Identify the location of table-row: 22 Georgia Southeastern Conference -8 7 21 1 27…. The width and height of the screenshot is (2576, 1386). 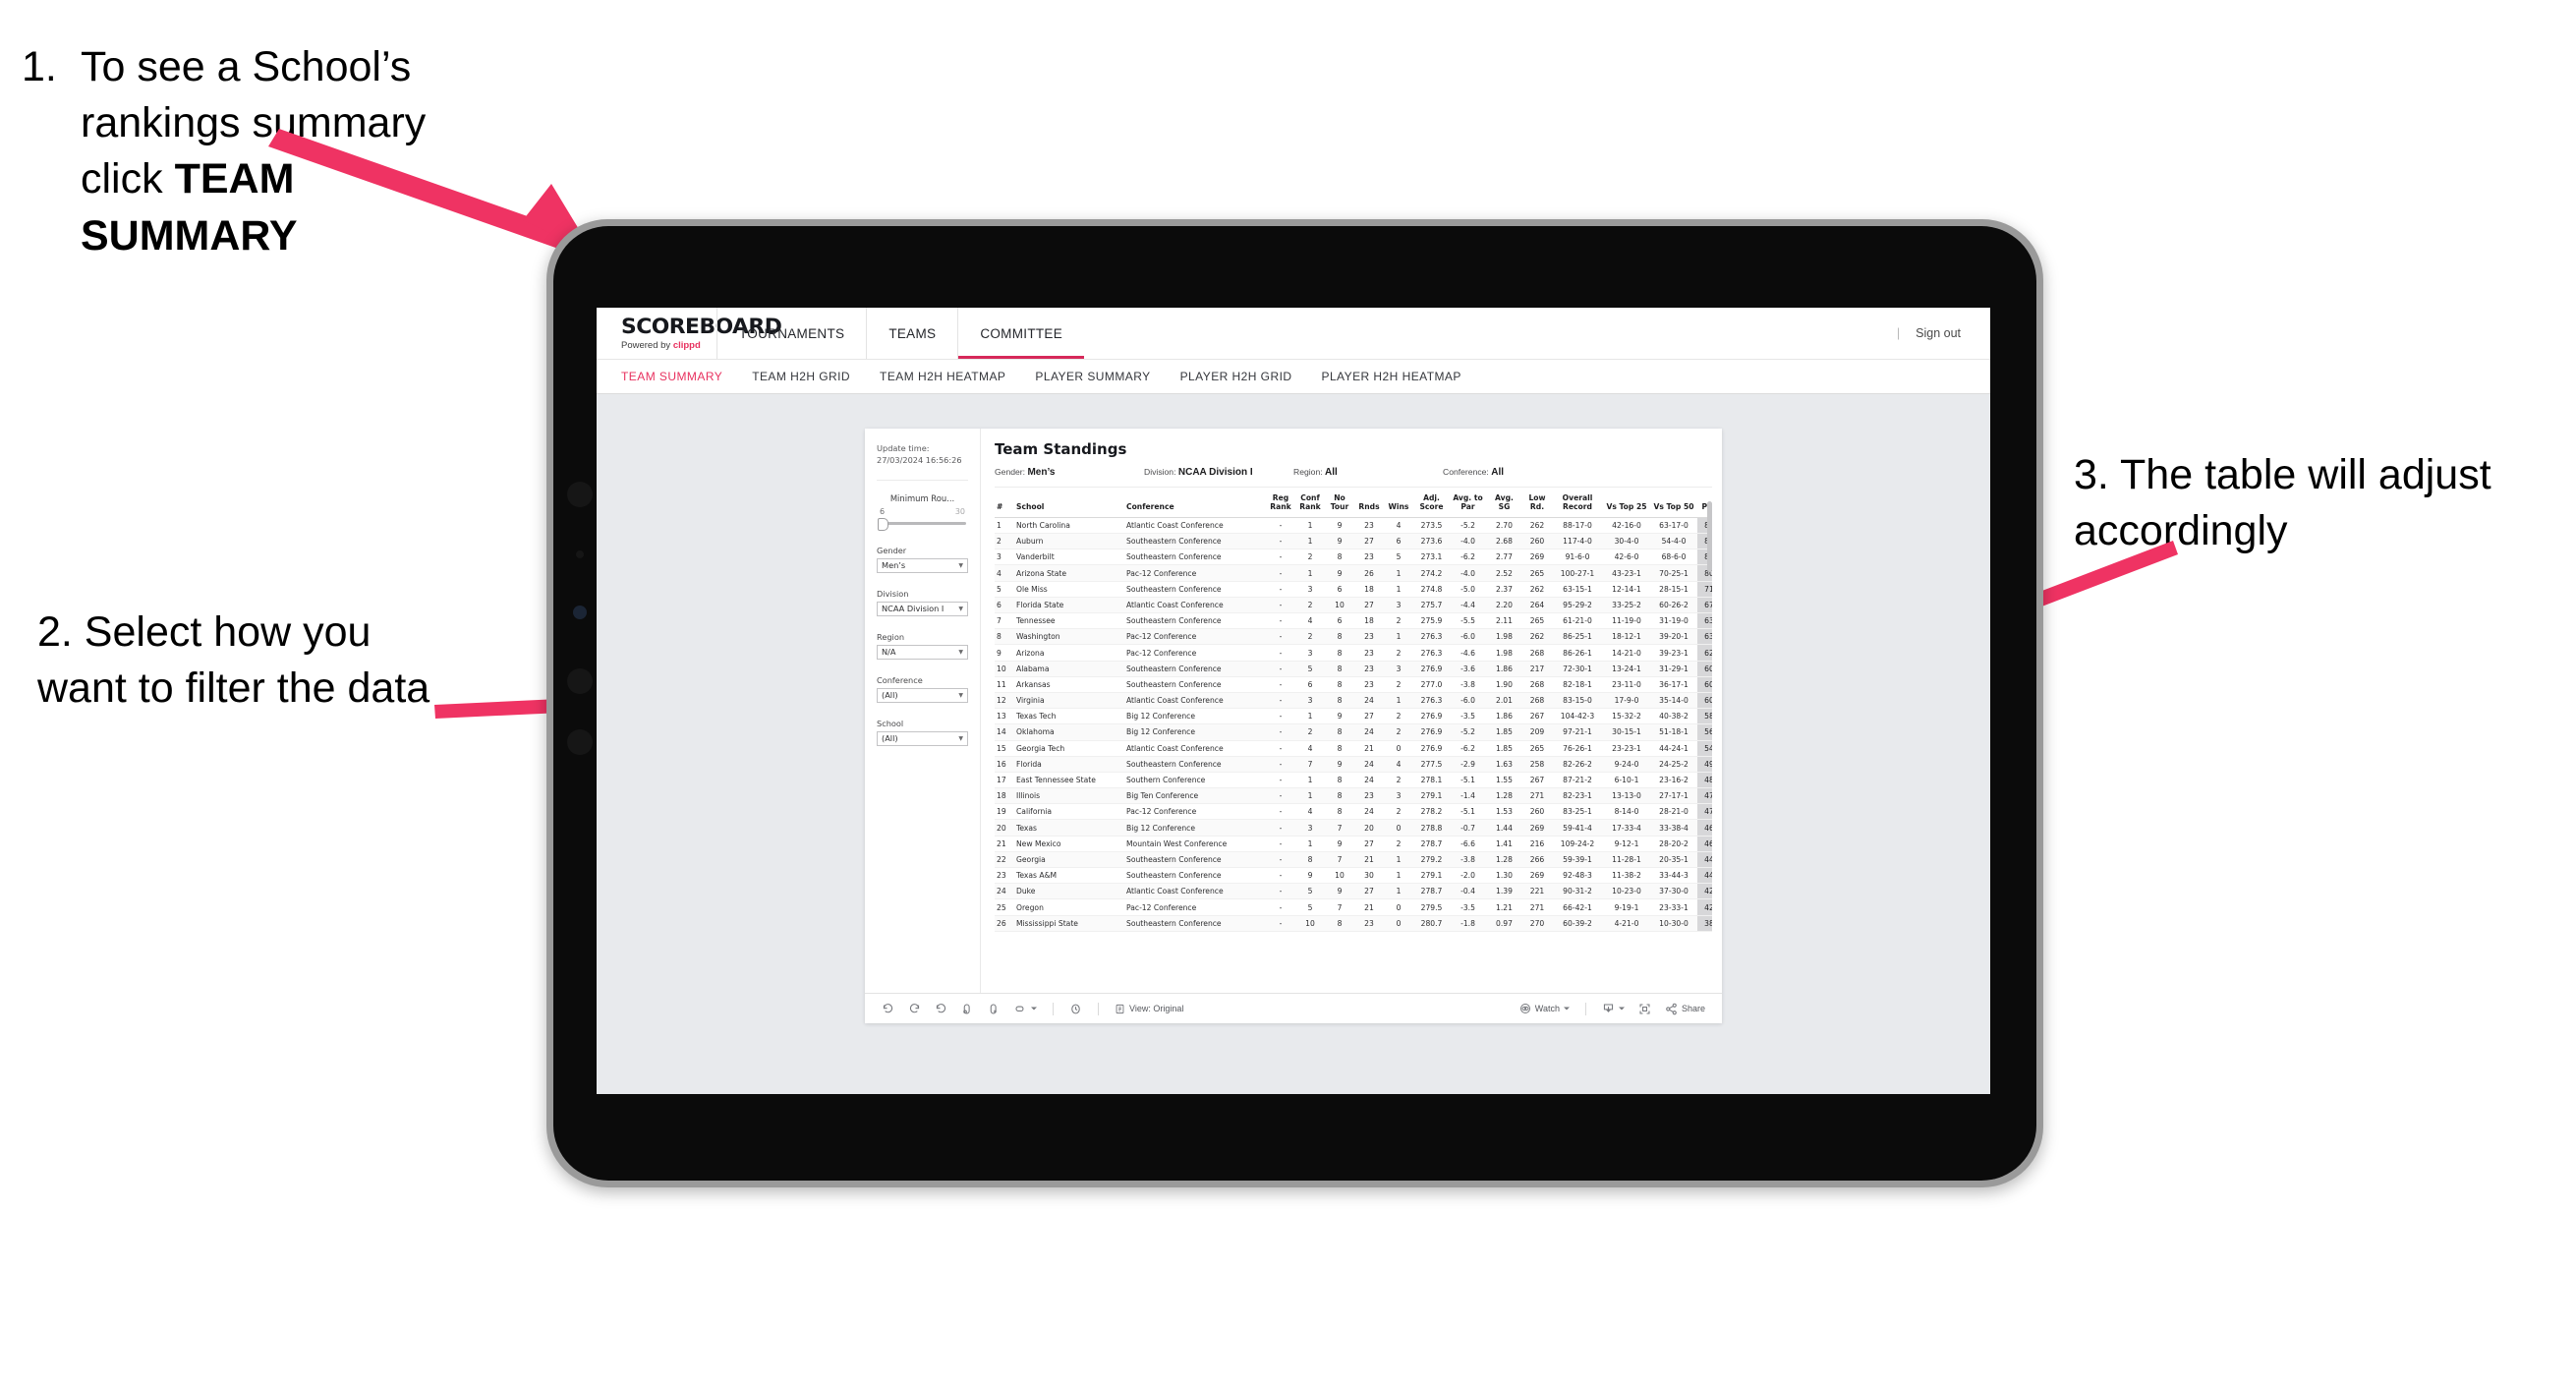
(1353, 860).